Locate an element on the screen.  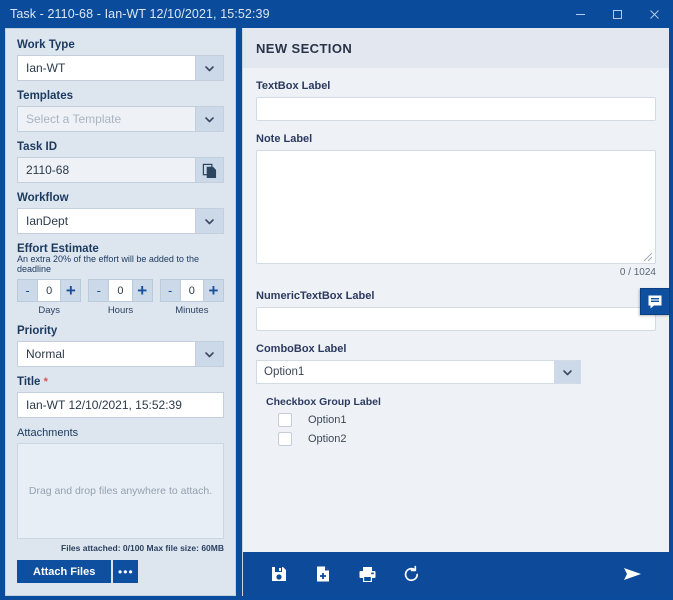
refresh-icon is located at coordinates (411, 573).